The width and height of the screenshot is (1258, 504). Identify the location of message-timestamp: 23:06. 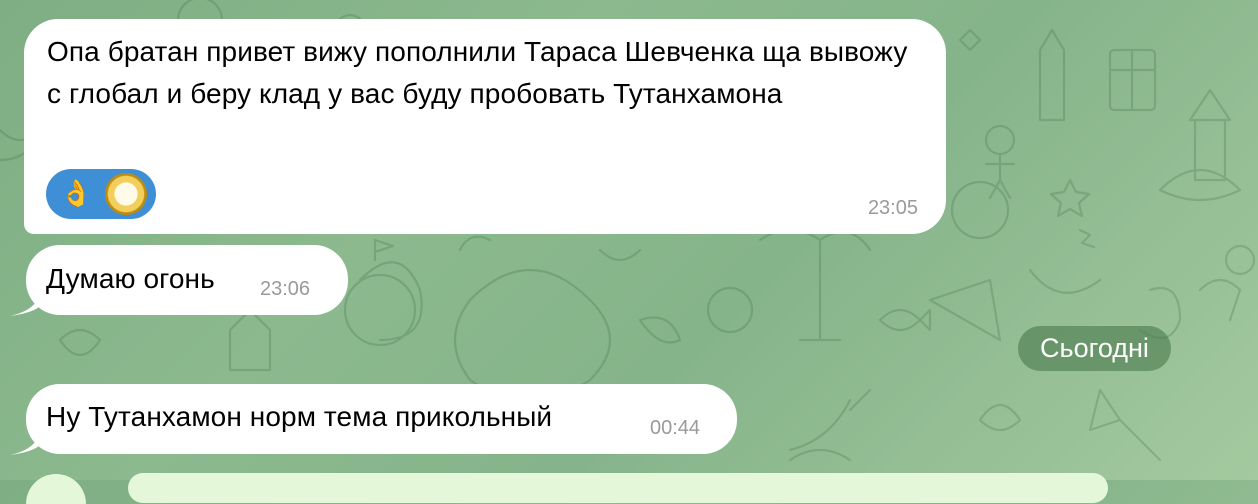
(285, 289).